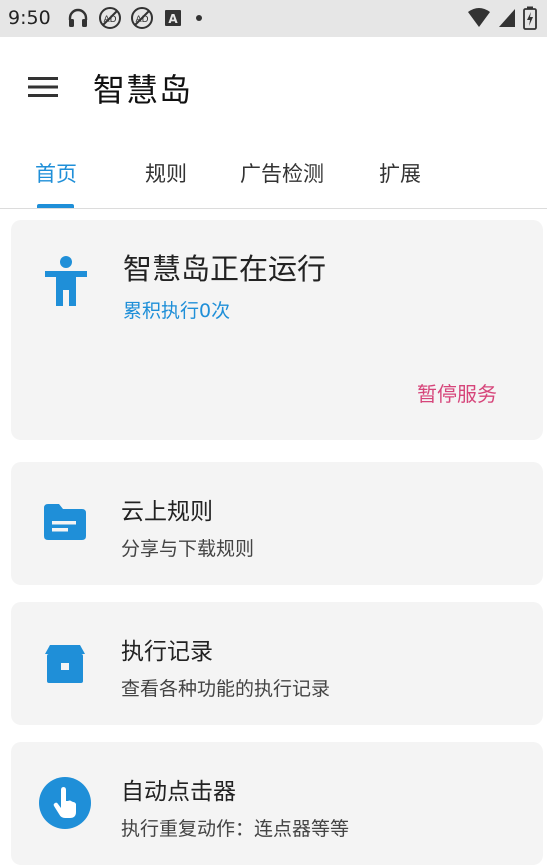  I want to click on app-title: 智慧岛, so click(143, 90).